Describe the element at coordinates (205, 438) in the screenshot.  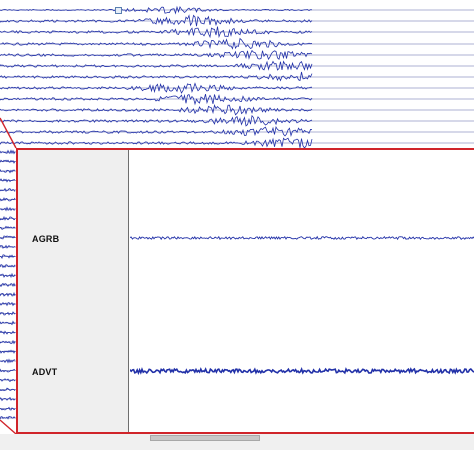
I see `scrollbar-thumb` at that location.